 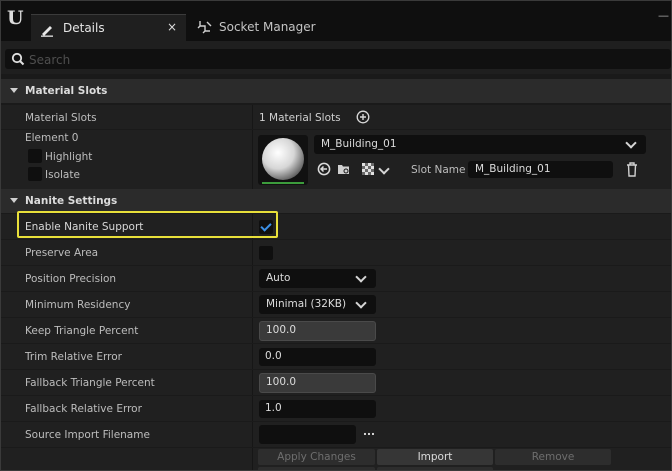 I want to click on checker-texture-icon, so click(x=368, y=169).